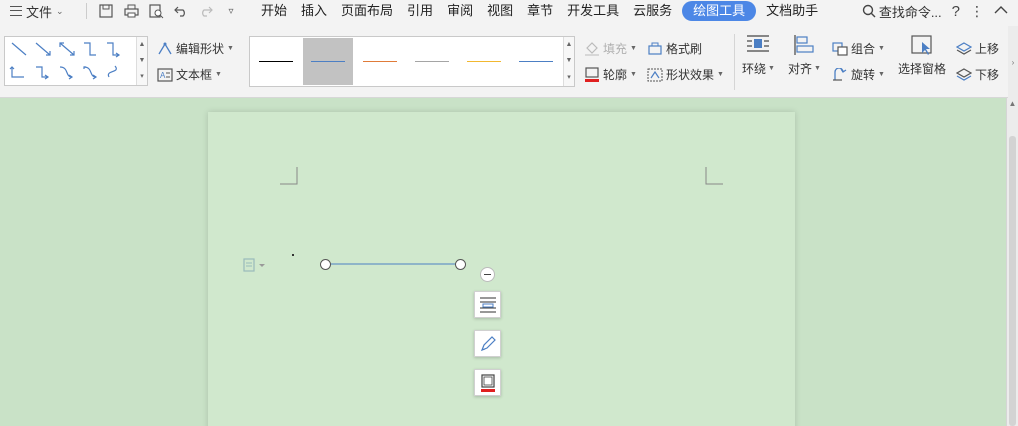 The width and height of the screenshot is (1018, 426). What do you see at coordinates (106, 11) in the screenshot?
I see `save-icon` at bounding box center [106, 11].